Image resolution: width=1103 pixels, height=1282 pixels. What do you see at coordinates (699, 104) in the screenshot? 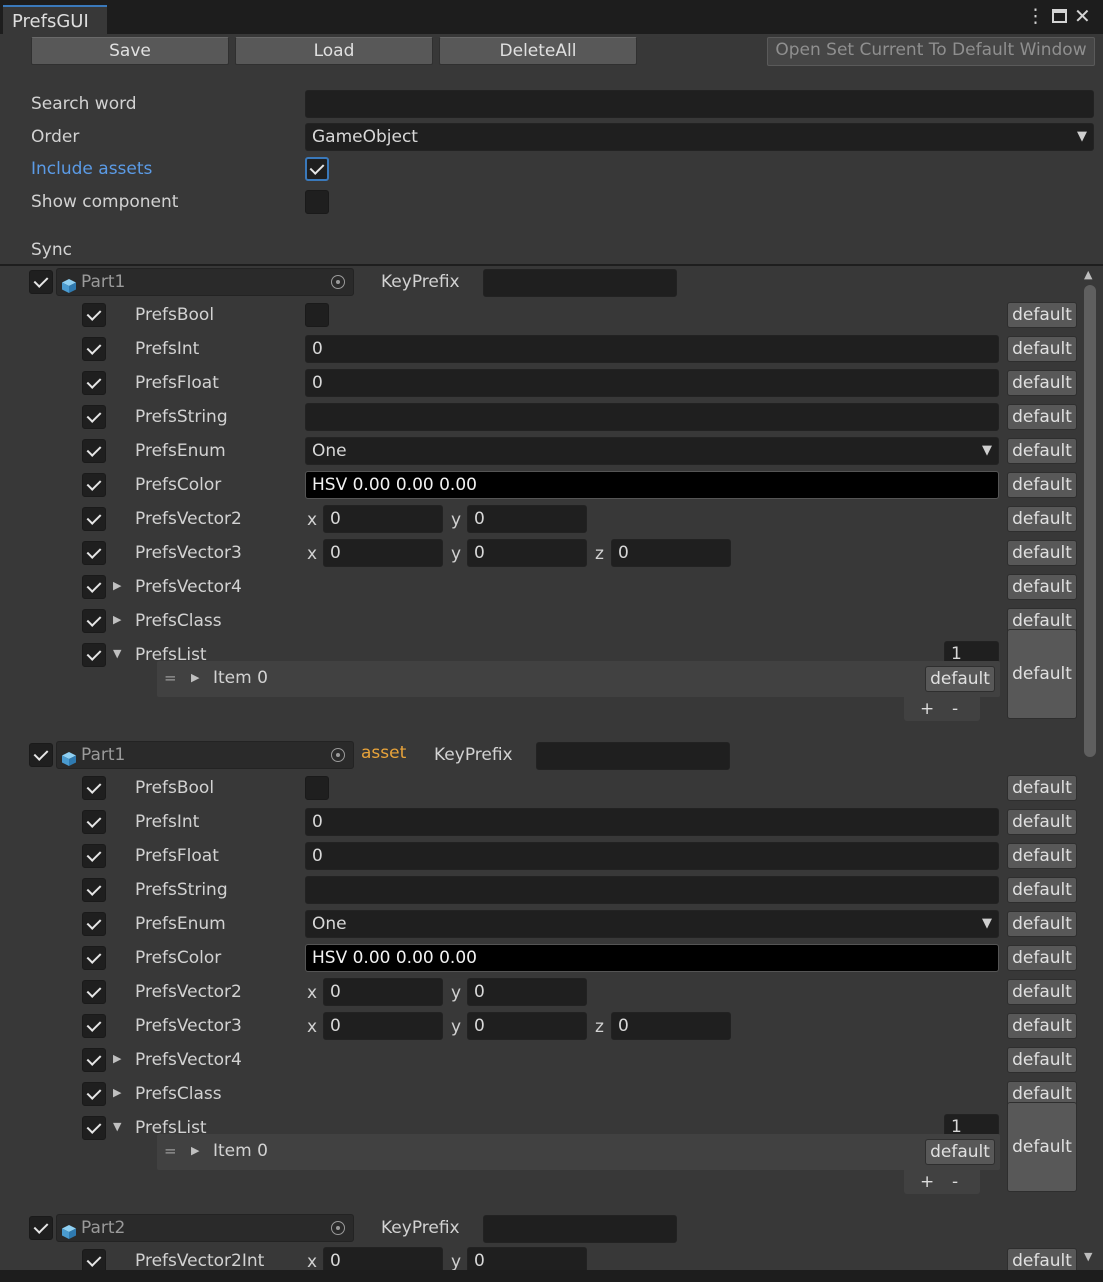
I see `search-input` at bounding box center [699, 104].